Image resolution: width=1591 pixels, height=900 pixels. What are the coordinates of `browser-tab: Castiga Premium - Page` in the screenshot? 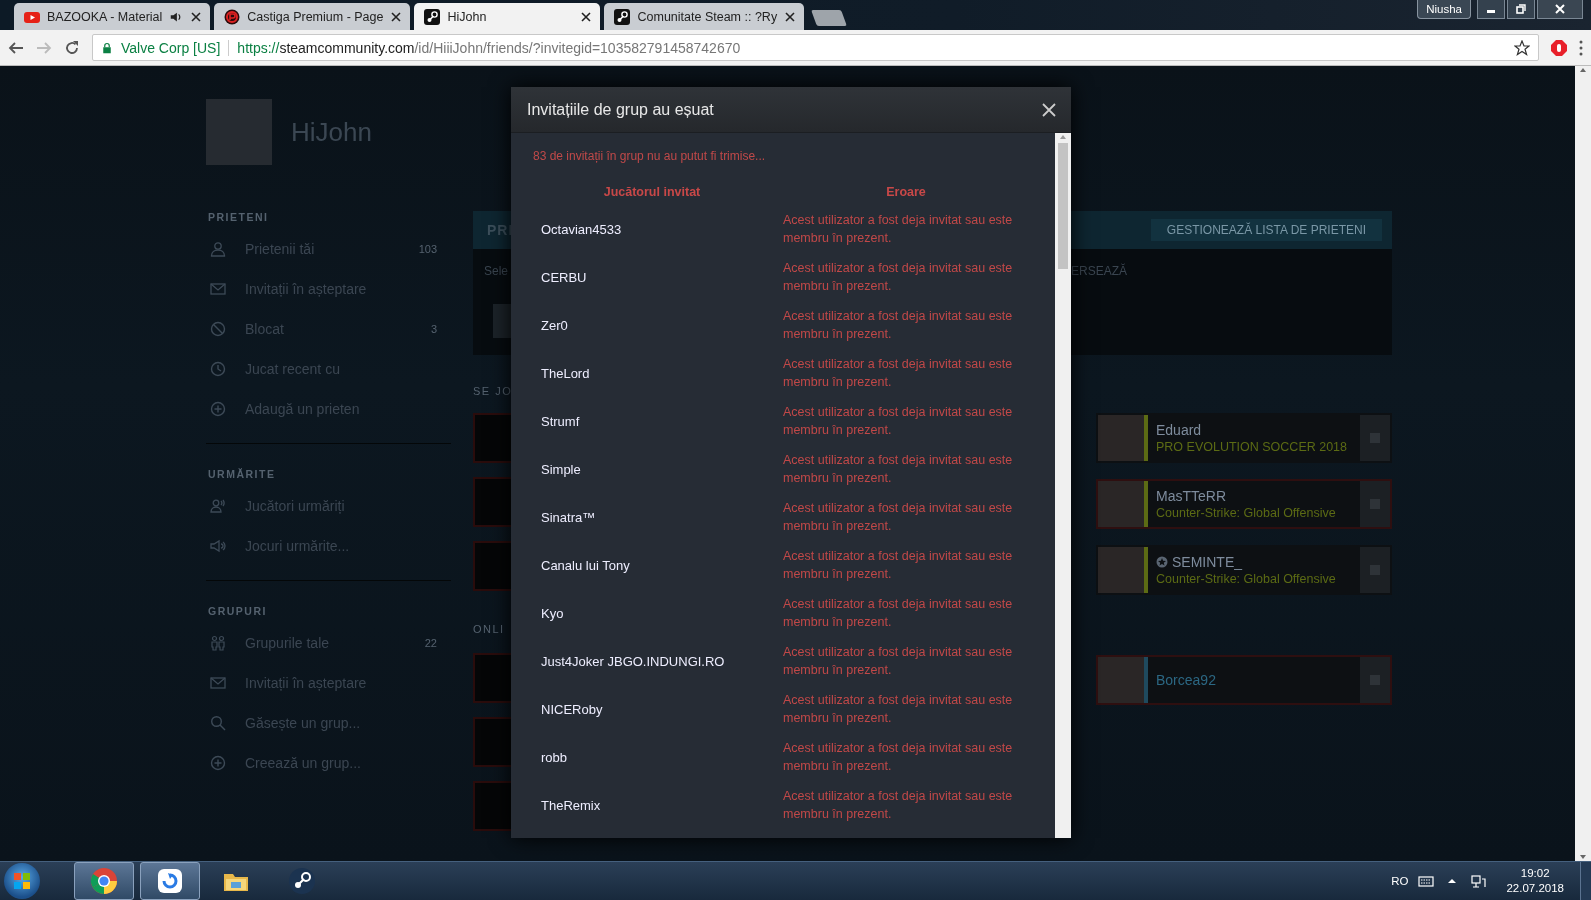 It's located at (312, 16).